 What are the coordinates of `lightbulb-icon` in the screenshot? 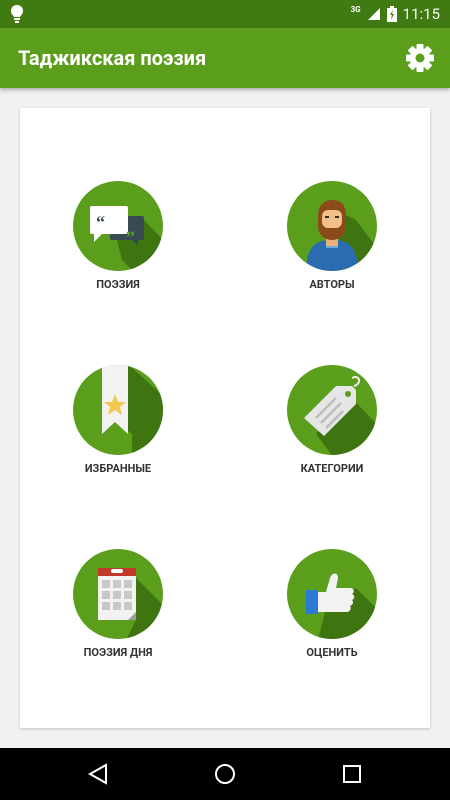 It's located at (17, 14).